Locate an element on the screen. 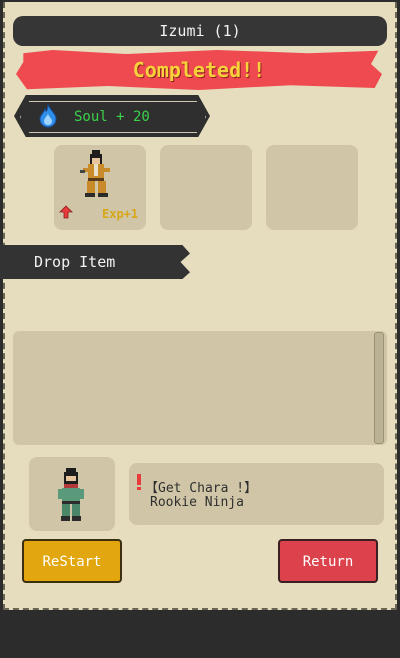 The height and width of the screenshot is (658, 400). return-button: Return is located at coordinates (328, 561).